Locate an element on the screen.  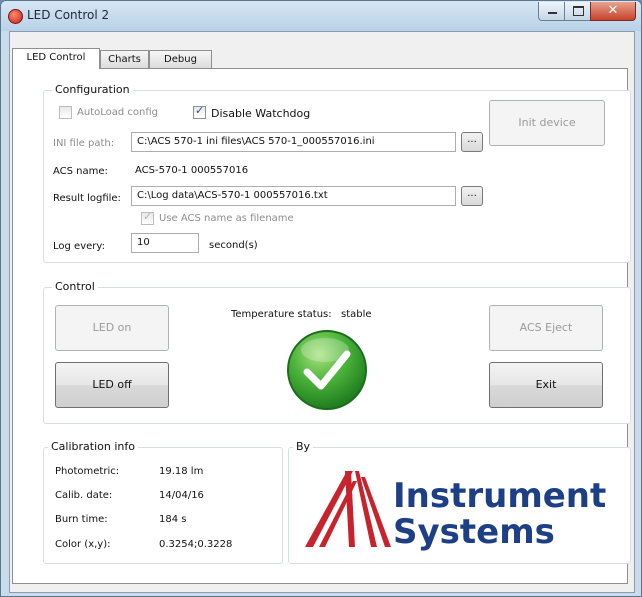
status-ok-icon is located at coordinates (327, 370).